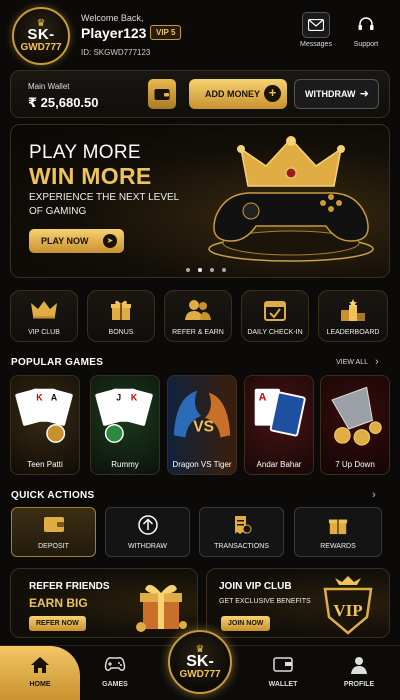  I want to click on nav-games-label: GAMES, so click(115, 684).